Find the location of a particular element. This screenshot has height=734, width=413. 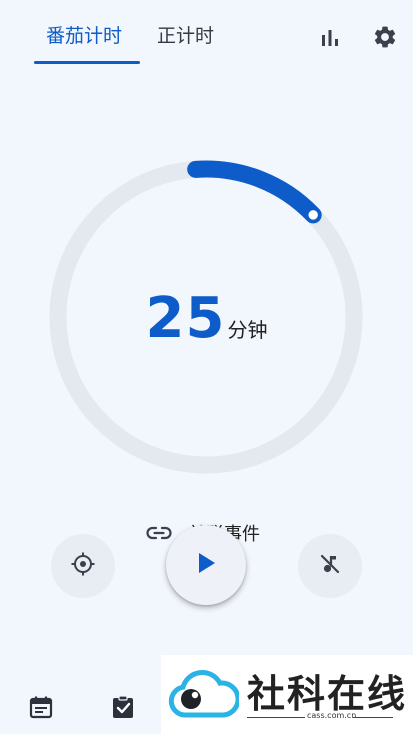

play-icon is located at coordinates (206, 565).